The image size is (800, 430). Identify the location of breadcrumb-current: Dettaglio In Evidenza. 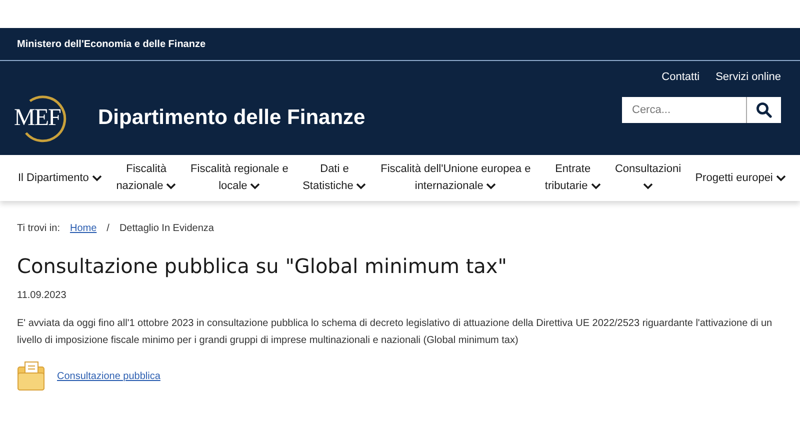
(166, 228).